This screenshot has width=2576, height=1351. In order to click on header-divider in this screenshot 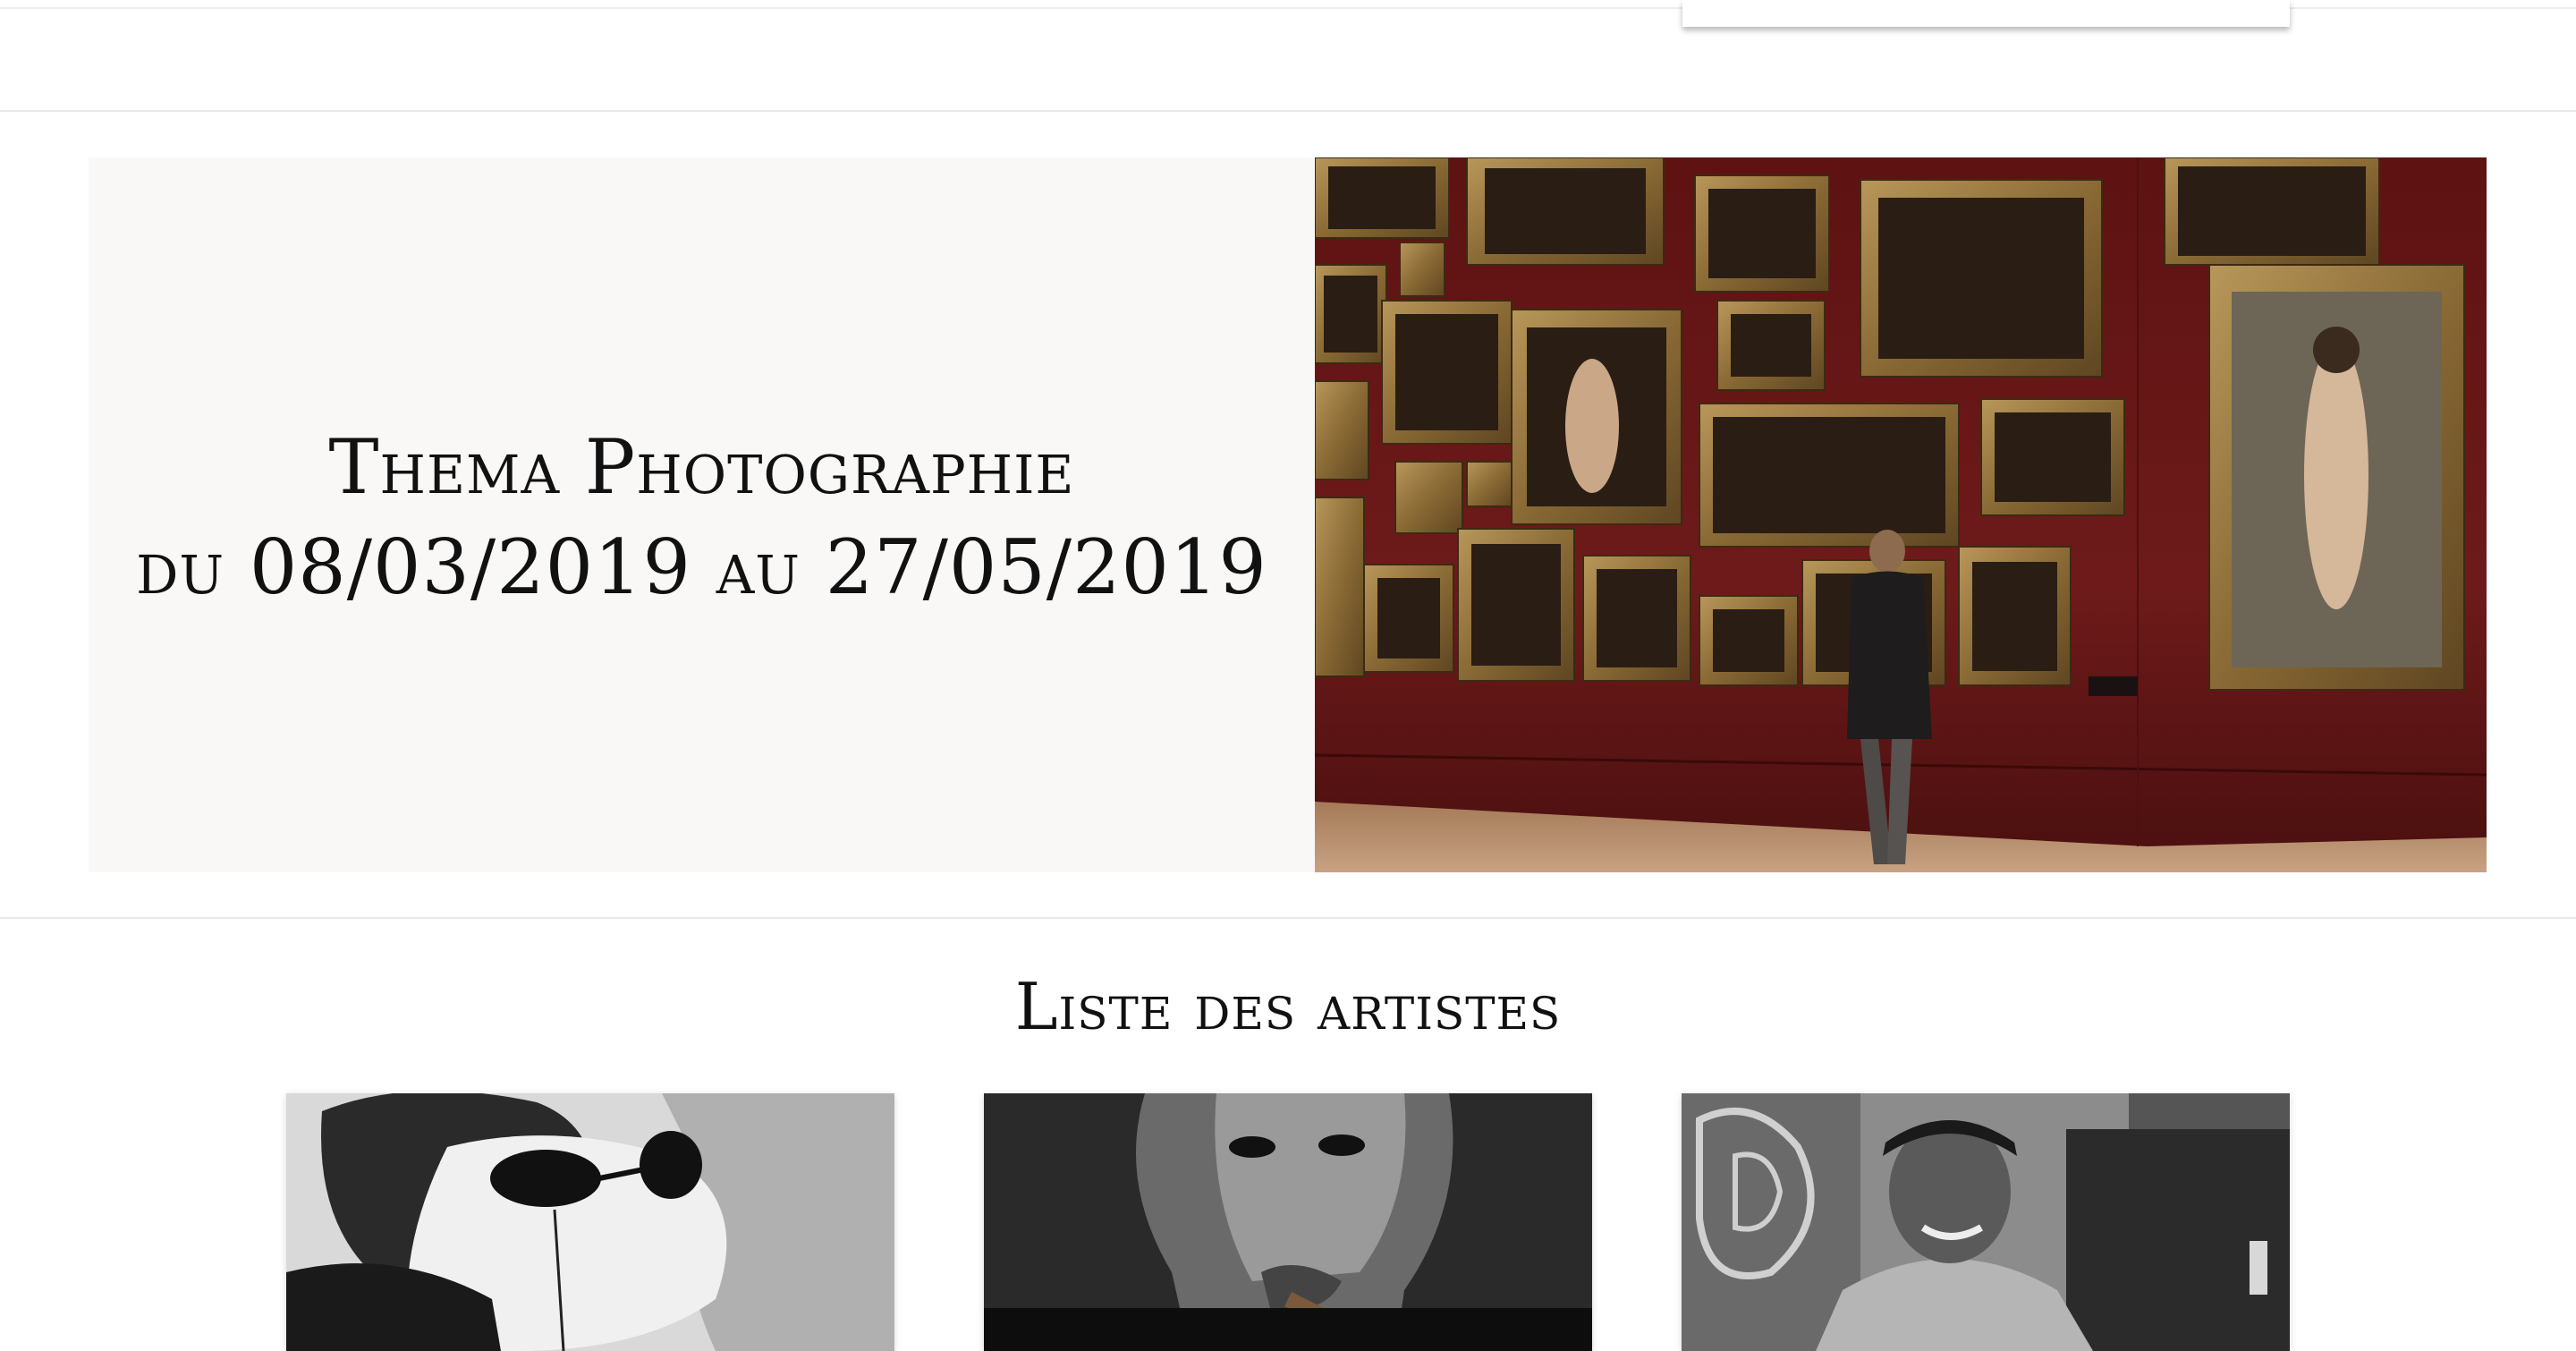, I will do `click(1288, 111)`.